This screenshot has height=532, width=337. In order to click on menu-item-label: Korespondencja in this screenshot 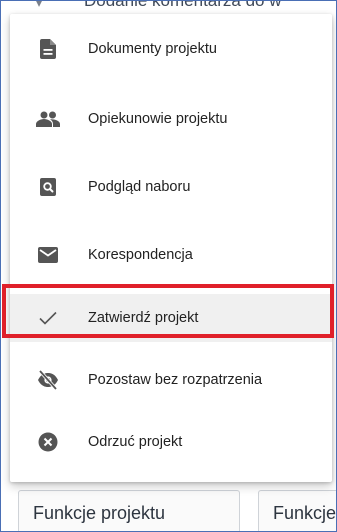, I will do `click(140, 255)`.